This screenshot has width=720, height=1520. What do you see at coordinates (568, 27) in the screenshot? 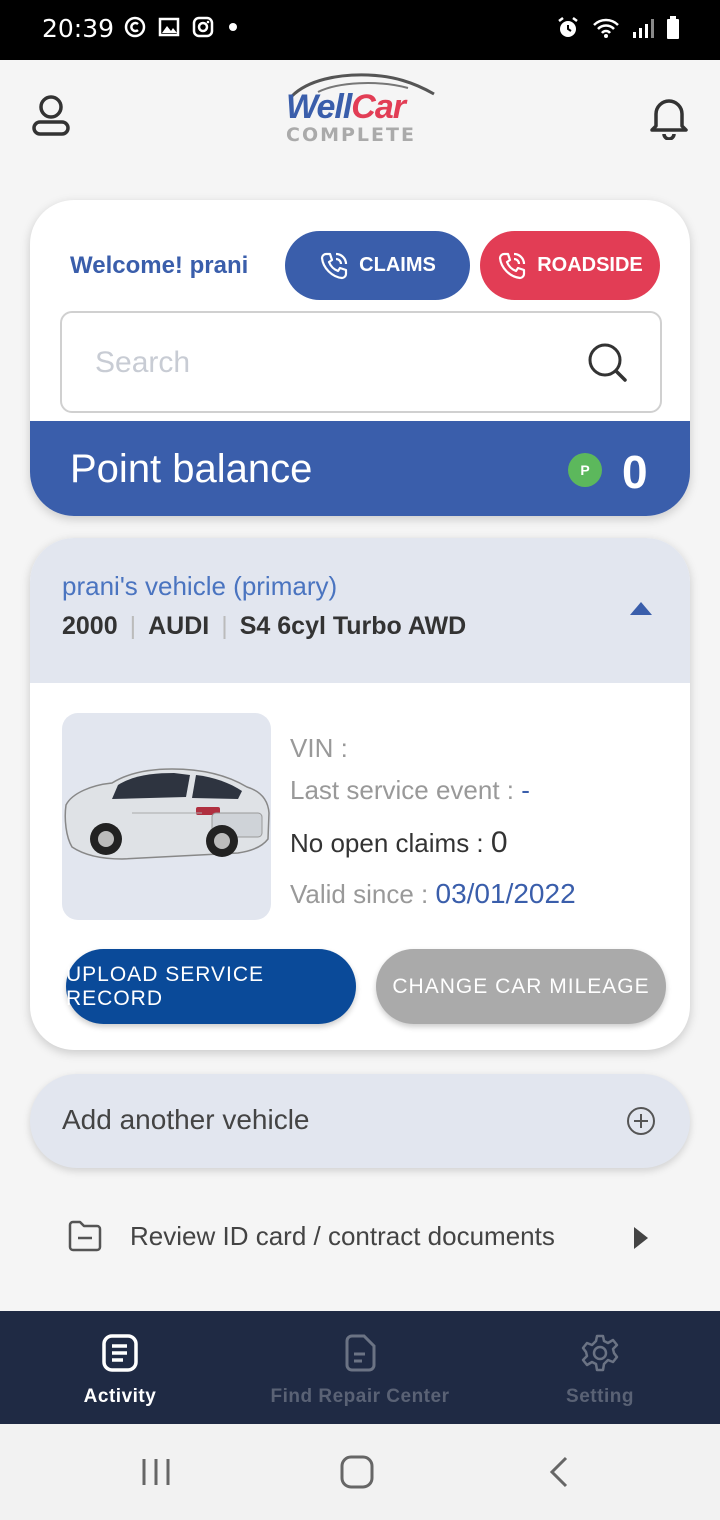
I see `alarm-icon` at bounding box center [568, 27].